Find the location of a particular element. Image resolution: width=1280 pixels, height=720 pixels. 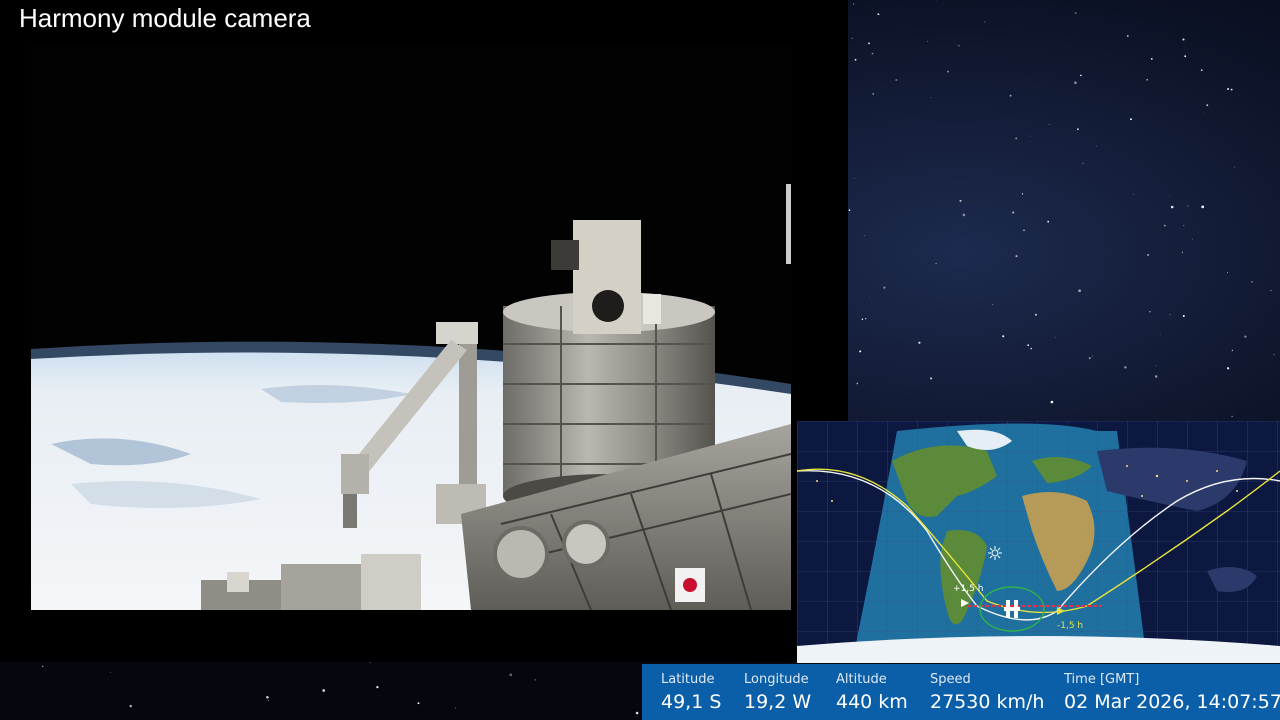

ground-track-map: +1,5 h -1,5 h is located at coordinates (1038, 542).